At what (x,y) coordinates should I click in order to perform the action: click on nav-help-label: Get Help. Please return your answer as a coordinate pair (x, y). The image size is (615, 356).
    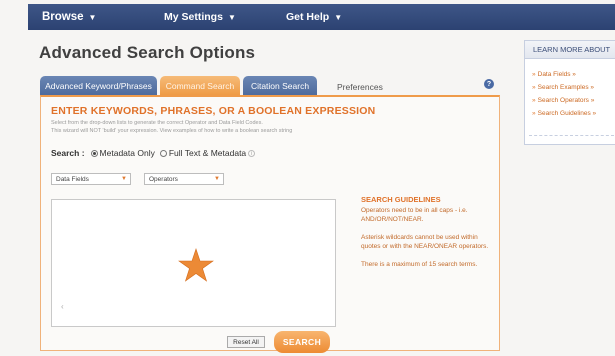
    Looking at the image, I should click on (308, 17).